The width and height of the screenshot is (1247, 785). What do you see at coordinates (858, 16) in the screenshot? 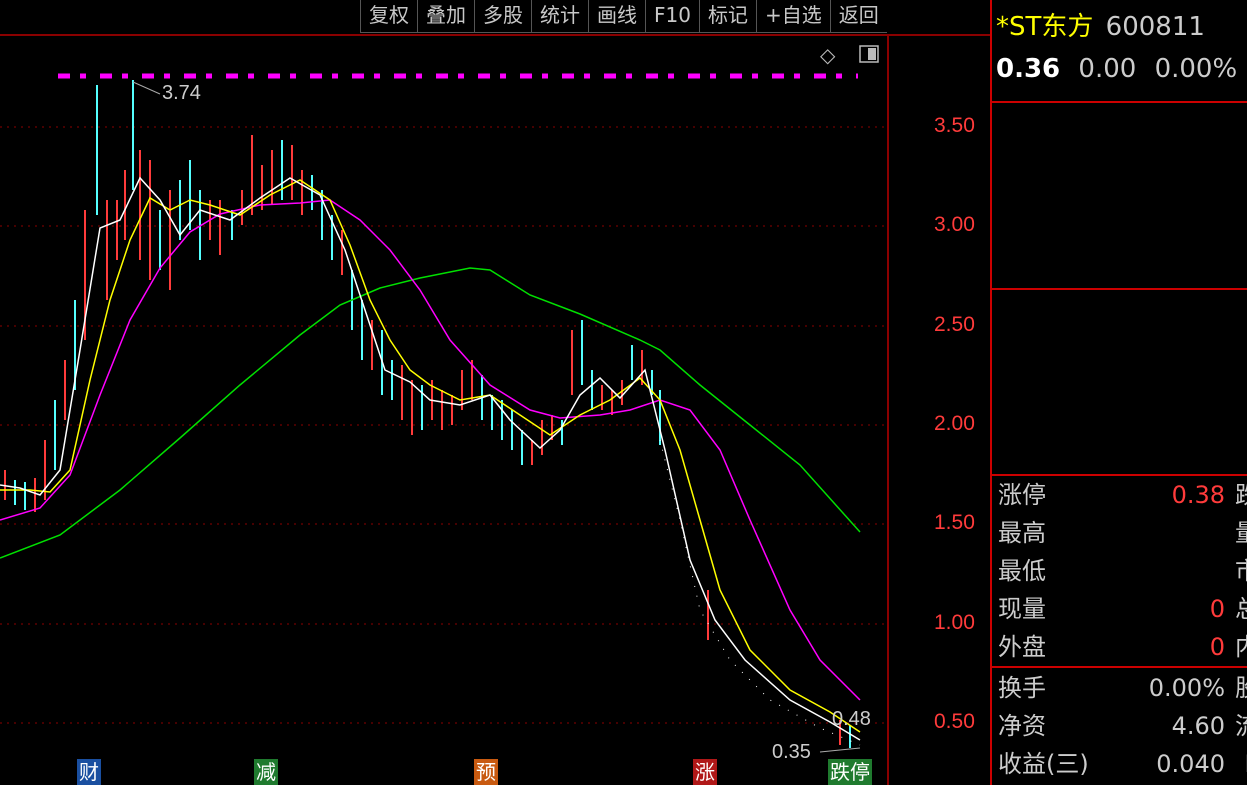
I see `back-button: 返回` at bounding box center [858, 16].